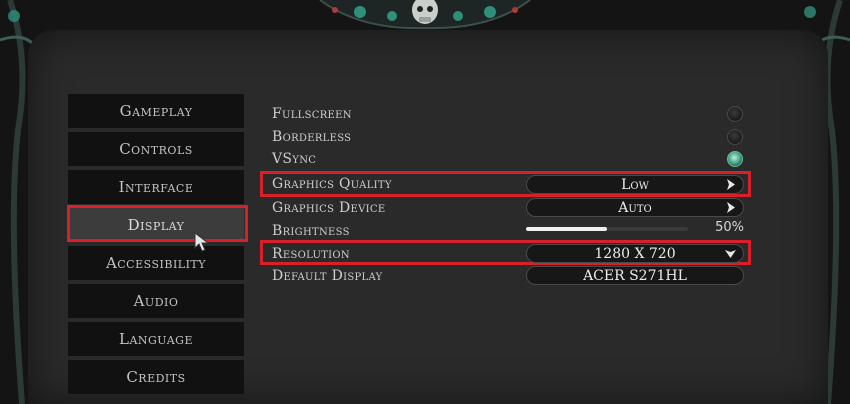  I want to click on vsync-label: VSync, so click(294, 159).